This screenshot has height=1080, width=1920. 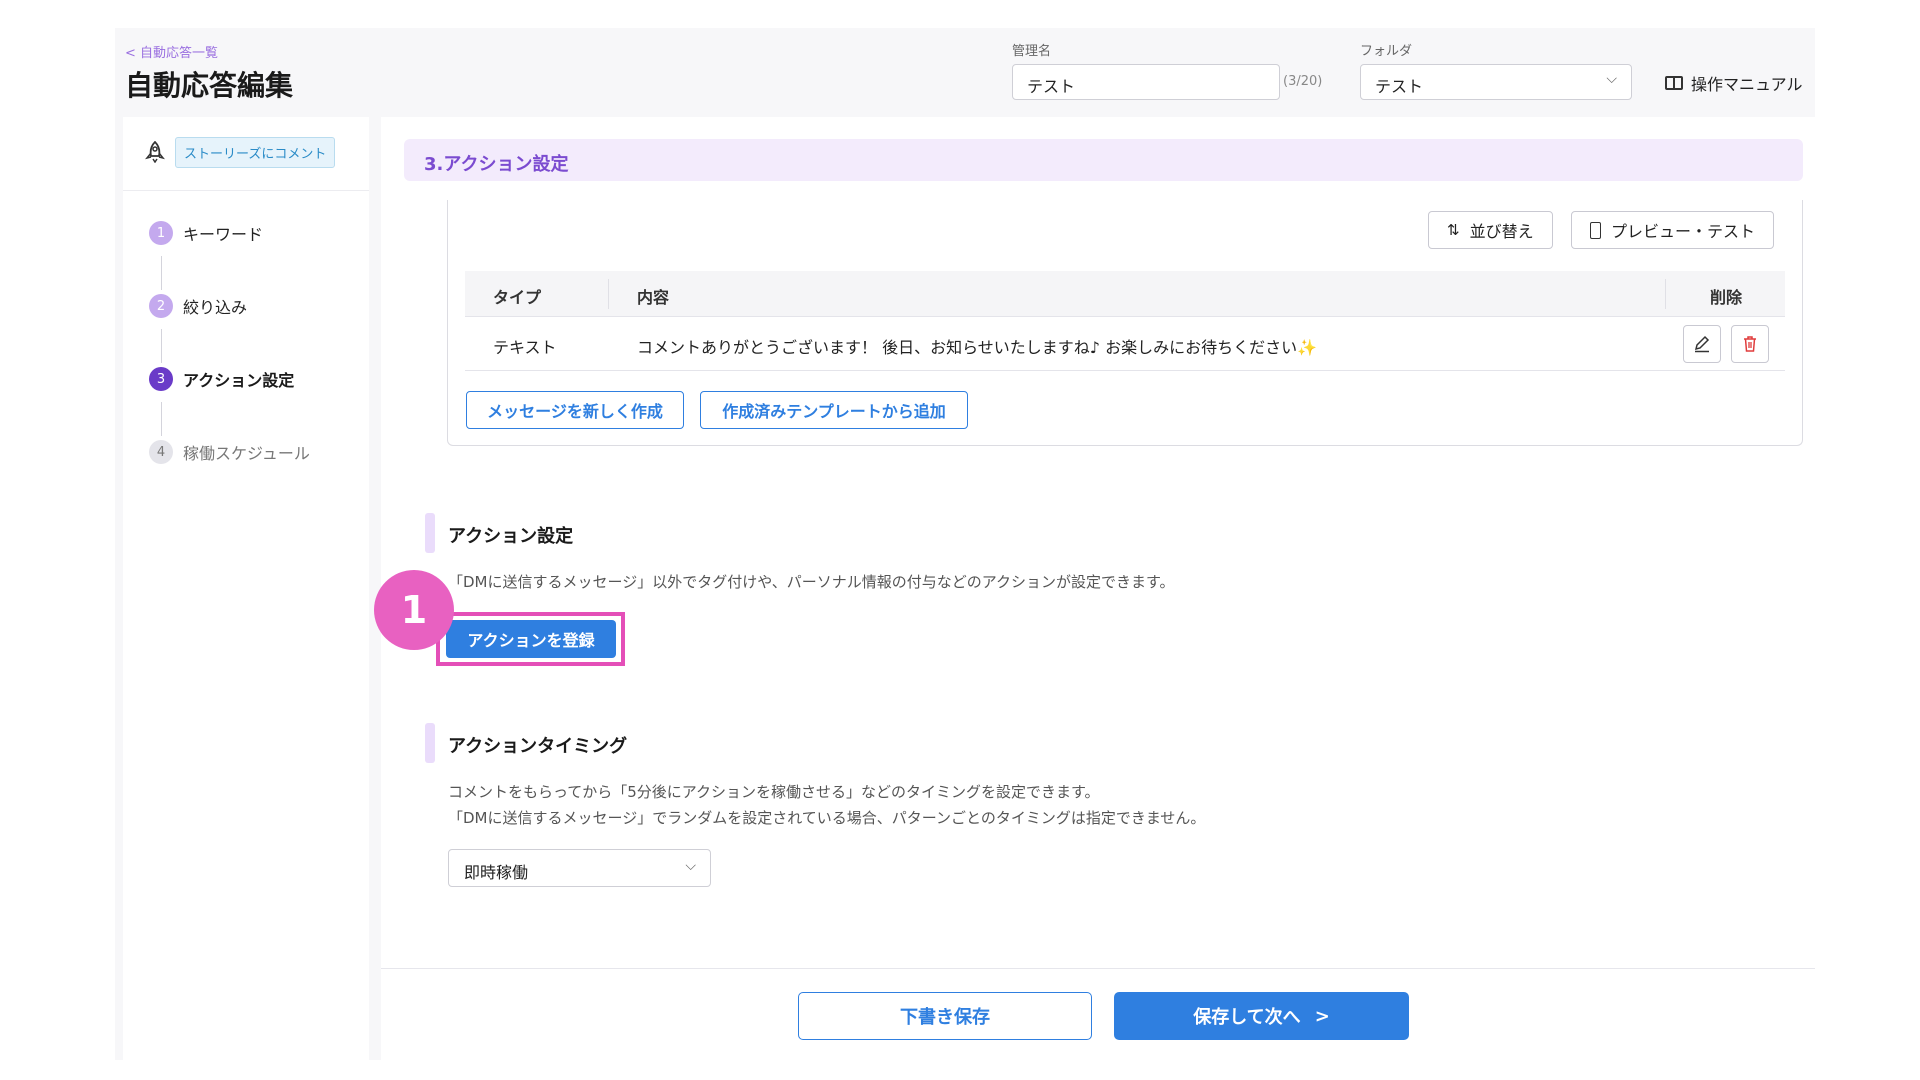 I want to click on trash-icon, so click(x=1750, y=344).